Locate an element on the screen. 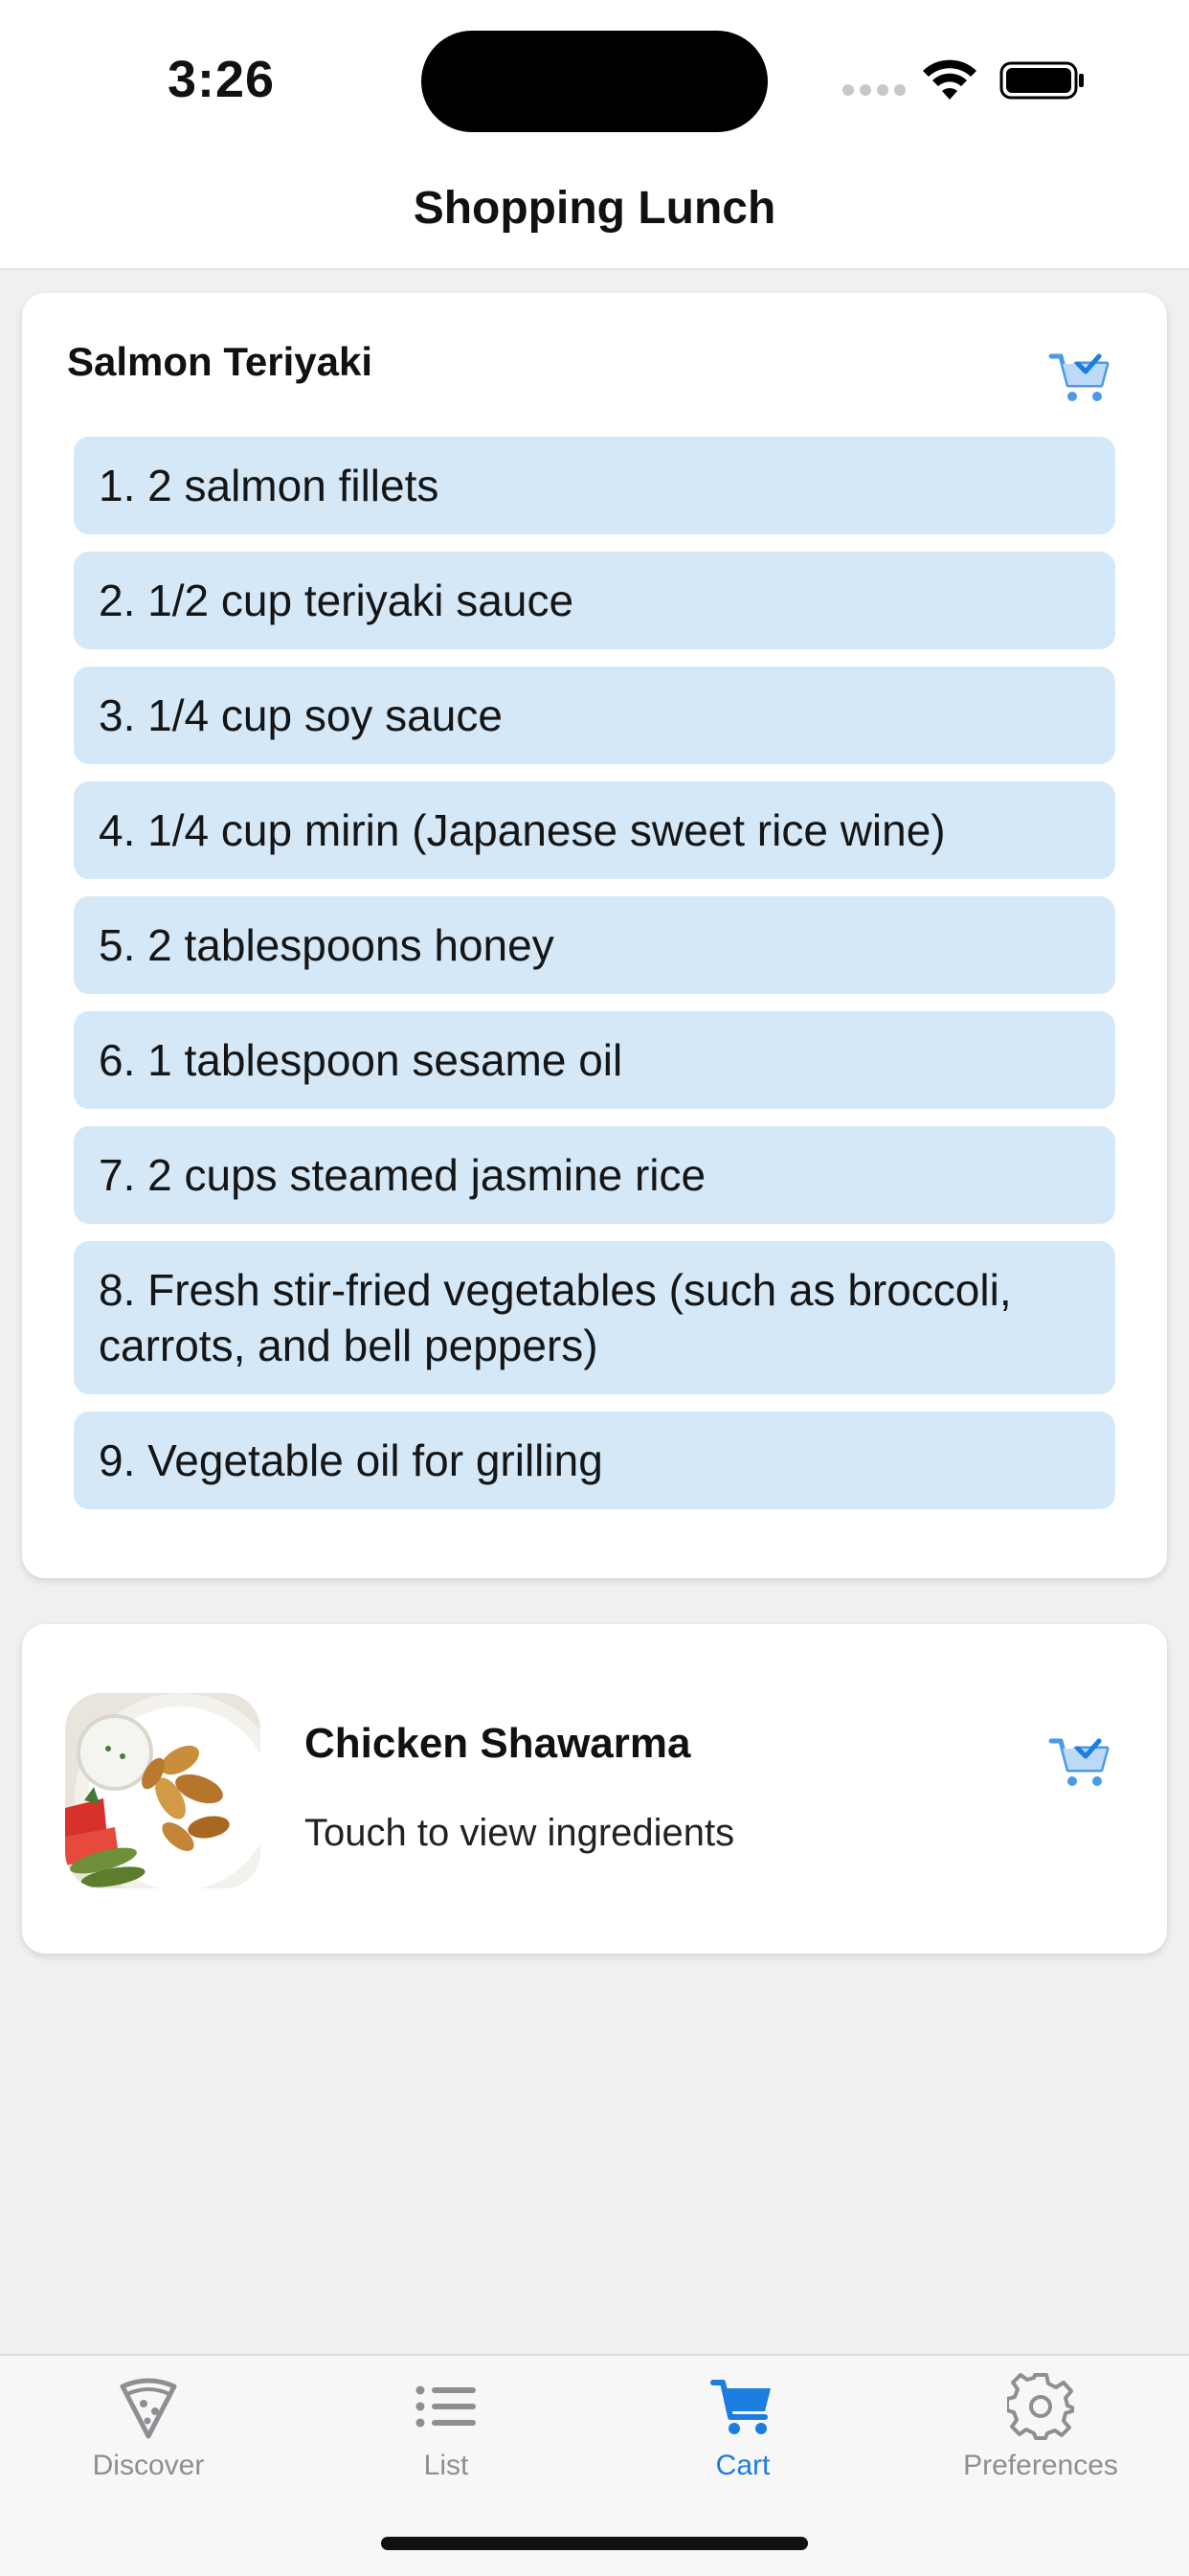 This screenshot has width=1189, height=2576. tab-label: Discover is located at coordinates (148, 2465).